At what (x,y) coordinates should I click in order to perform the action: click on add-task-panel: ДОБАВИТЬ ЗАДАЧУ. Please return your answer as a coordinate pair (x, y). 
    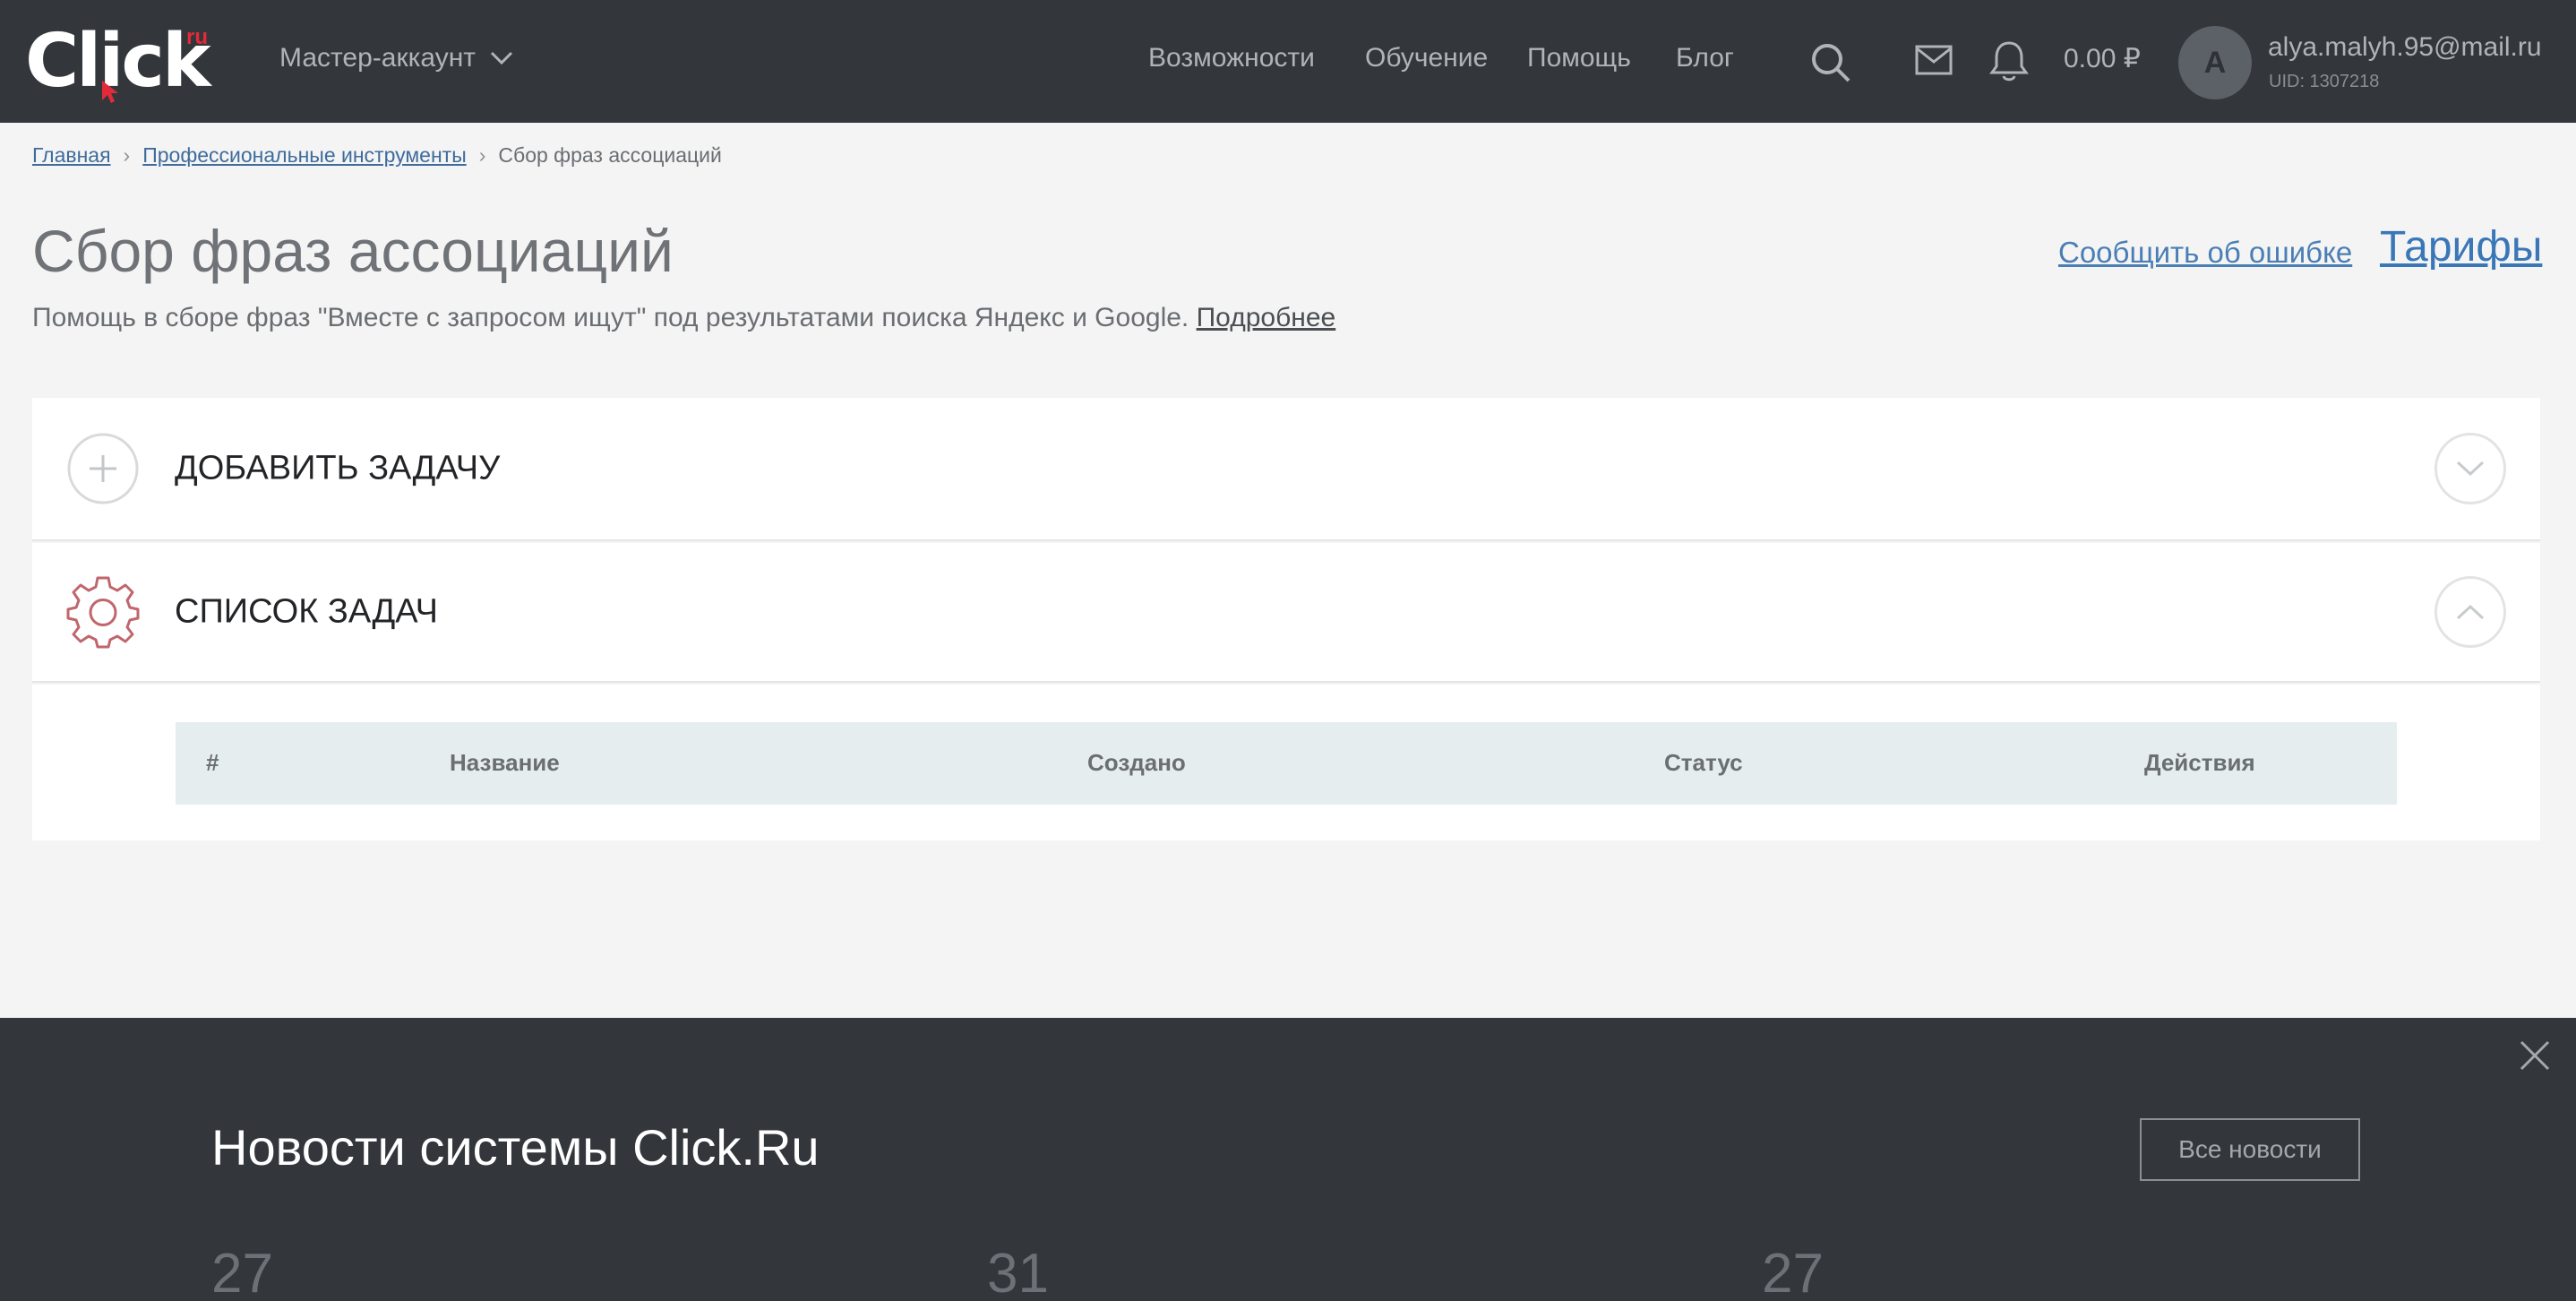
    Looking at the image, I should click on (1286, 469).